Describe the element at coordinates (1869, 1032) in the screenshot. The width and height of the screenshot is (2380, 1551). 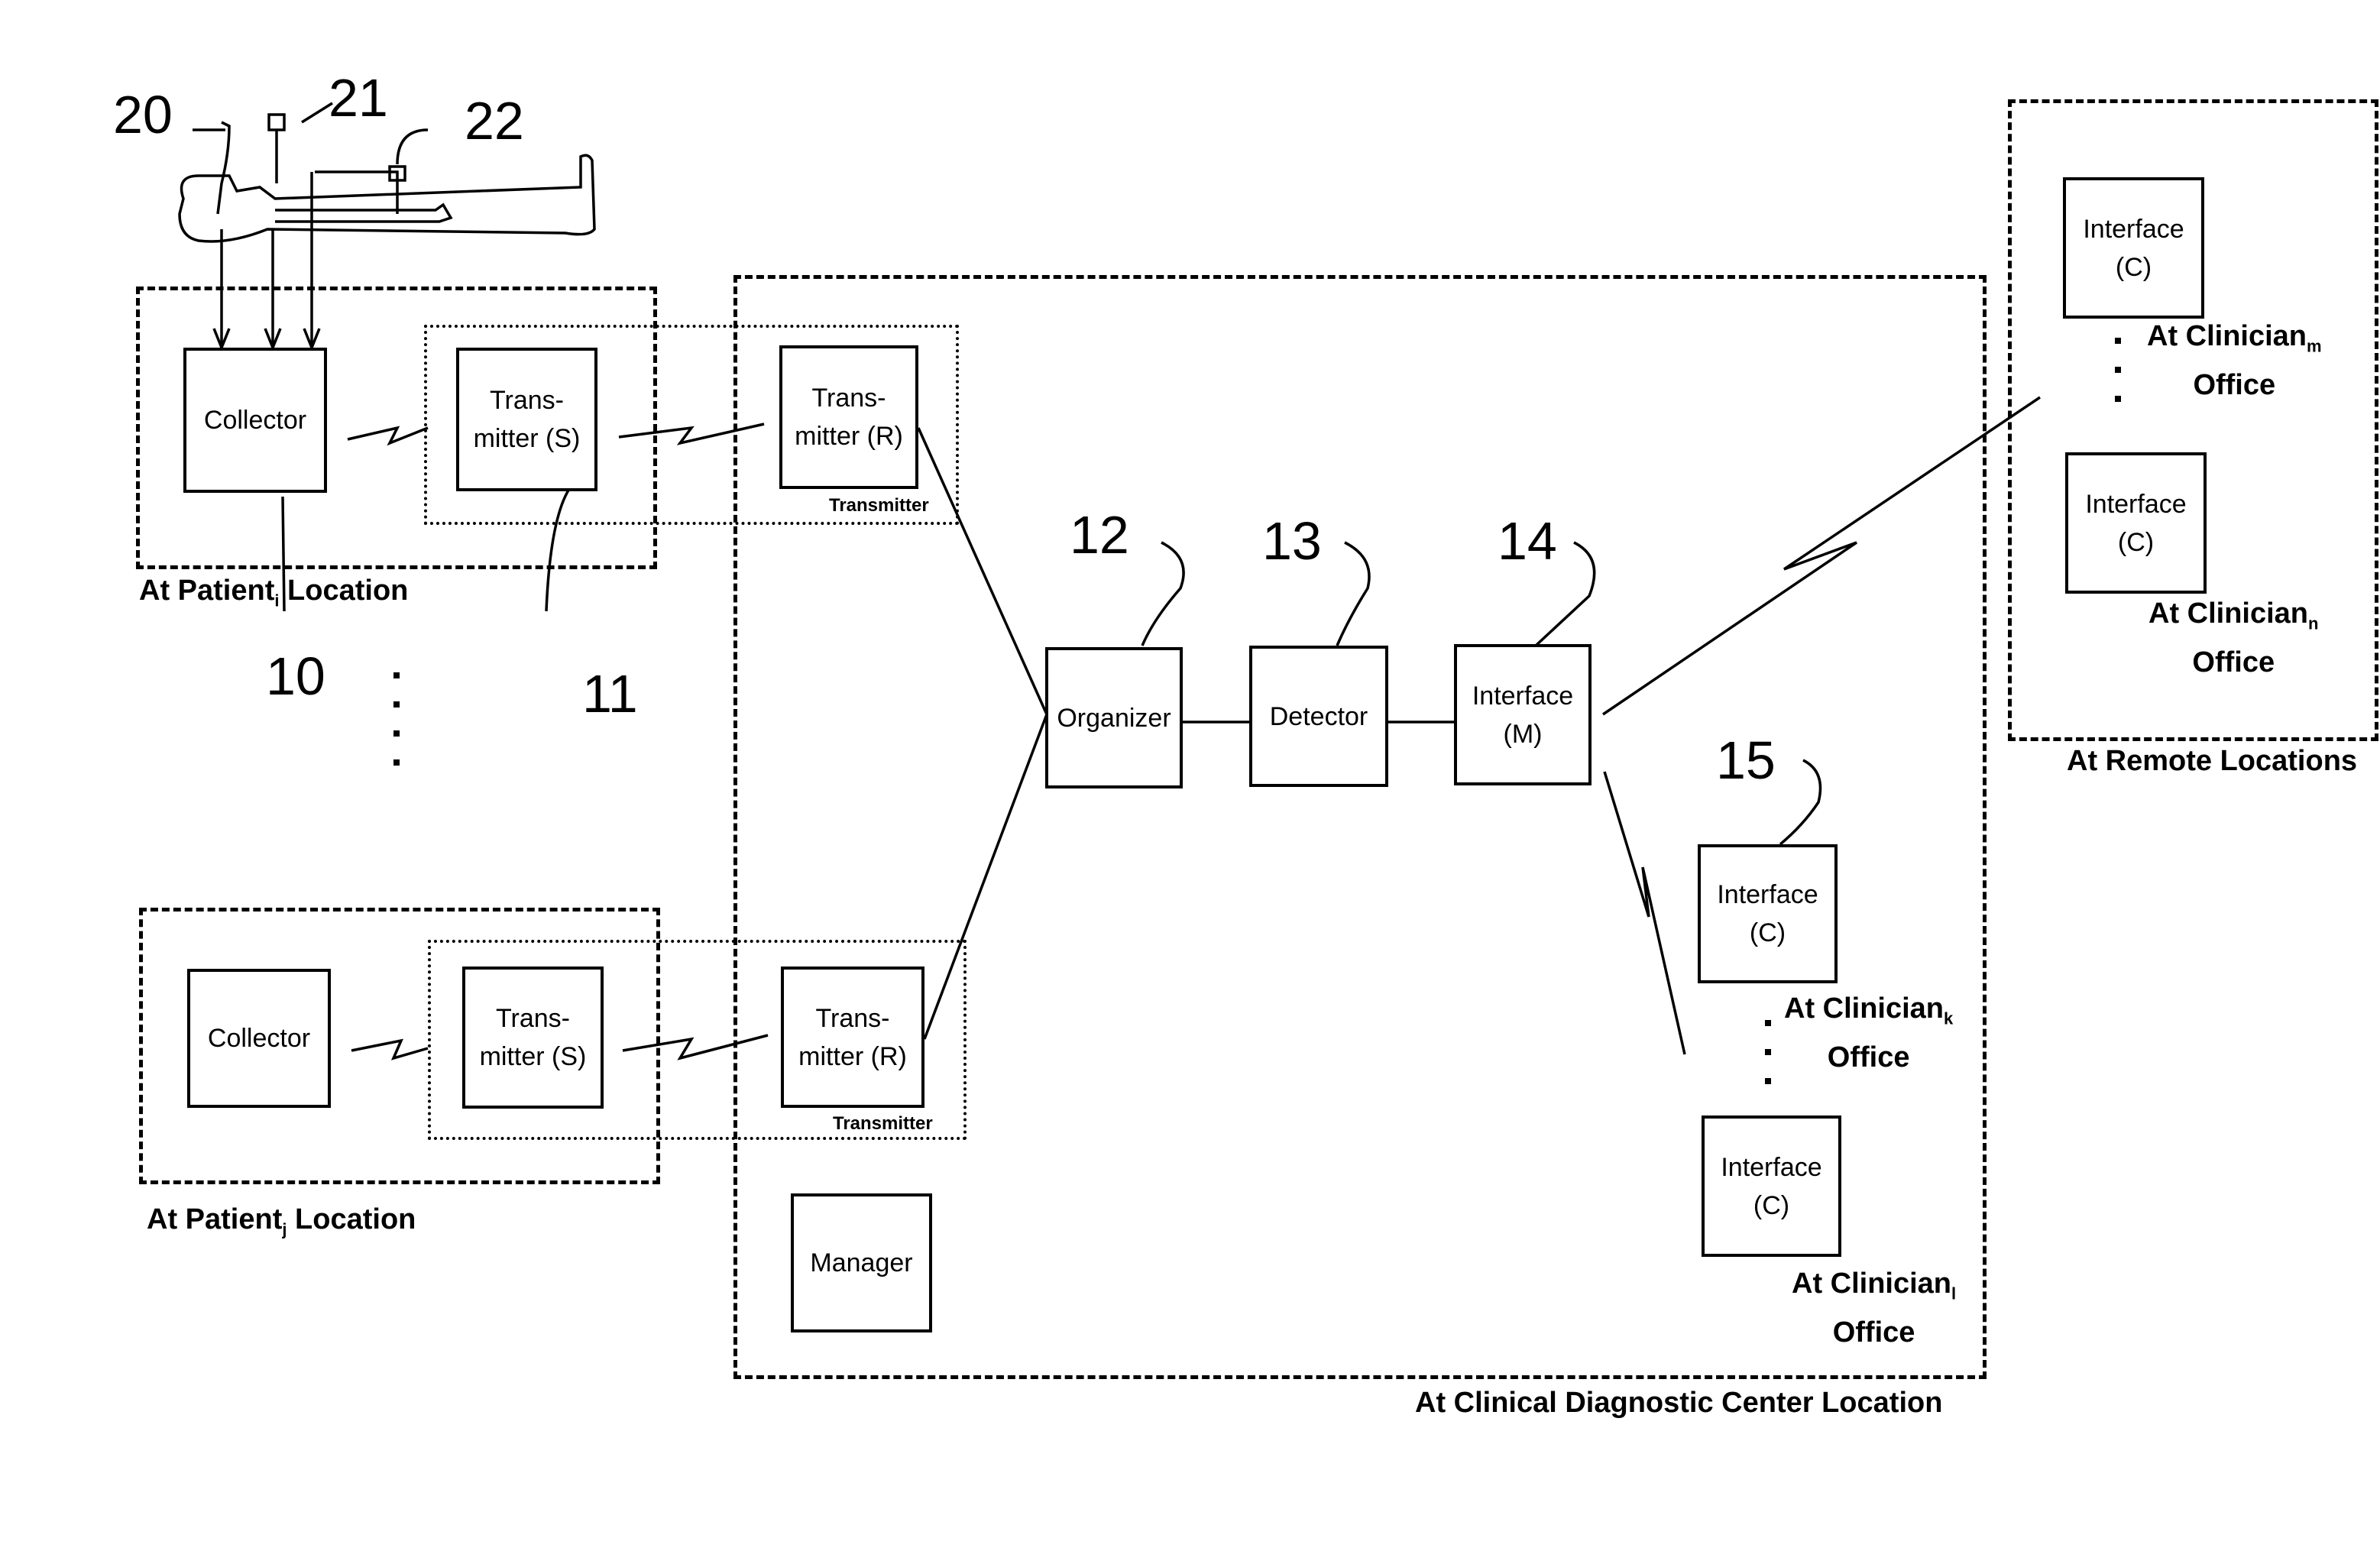
I see `clinician-k-office-label: At Cliniciank Office` at that location.